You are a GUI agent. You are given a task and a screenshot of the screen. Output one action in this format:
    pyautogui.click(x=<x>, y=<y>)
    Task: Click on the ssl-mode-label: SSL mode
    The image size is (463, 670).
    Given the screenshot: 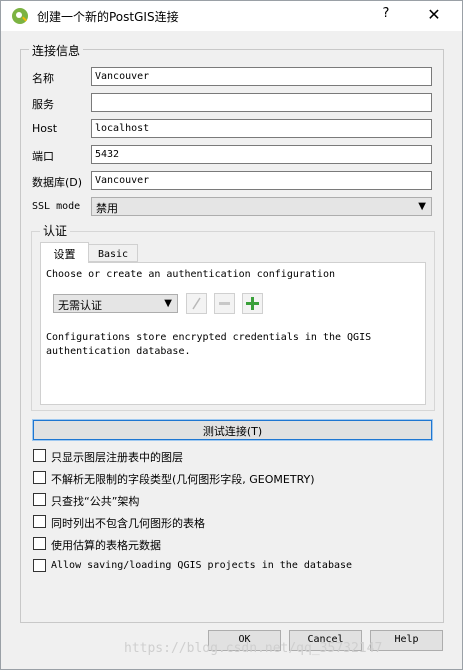 What is the action you would take?
    pyautogui.click(x=56, y=206)
    